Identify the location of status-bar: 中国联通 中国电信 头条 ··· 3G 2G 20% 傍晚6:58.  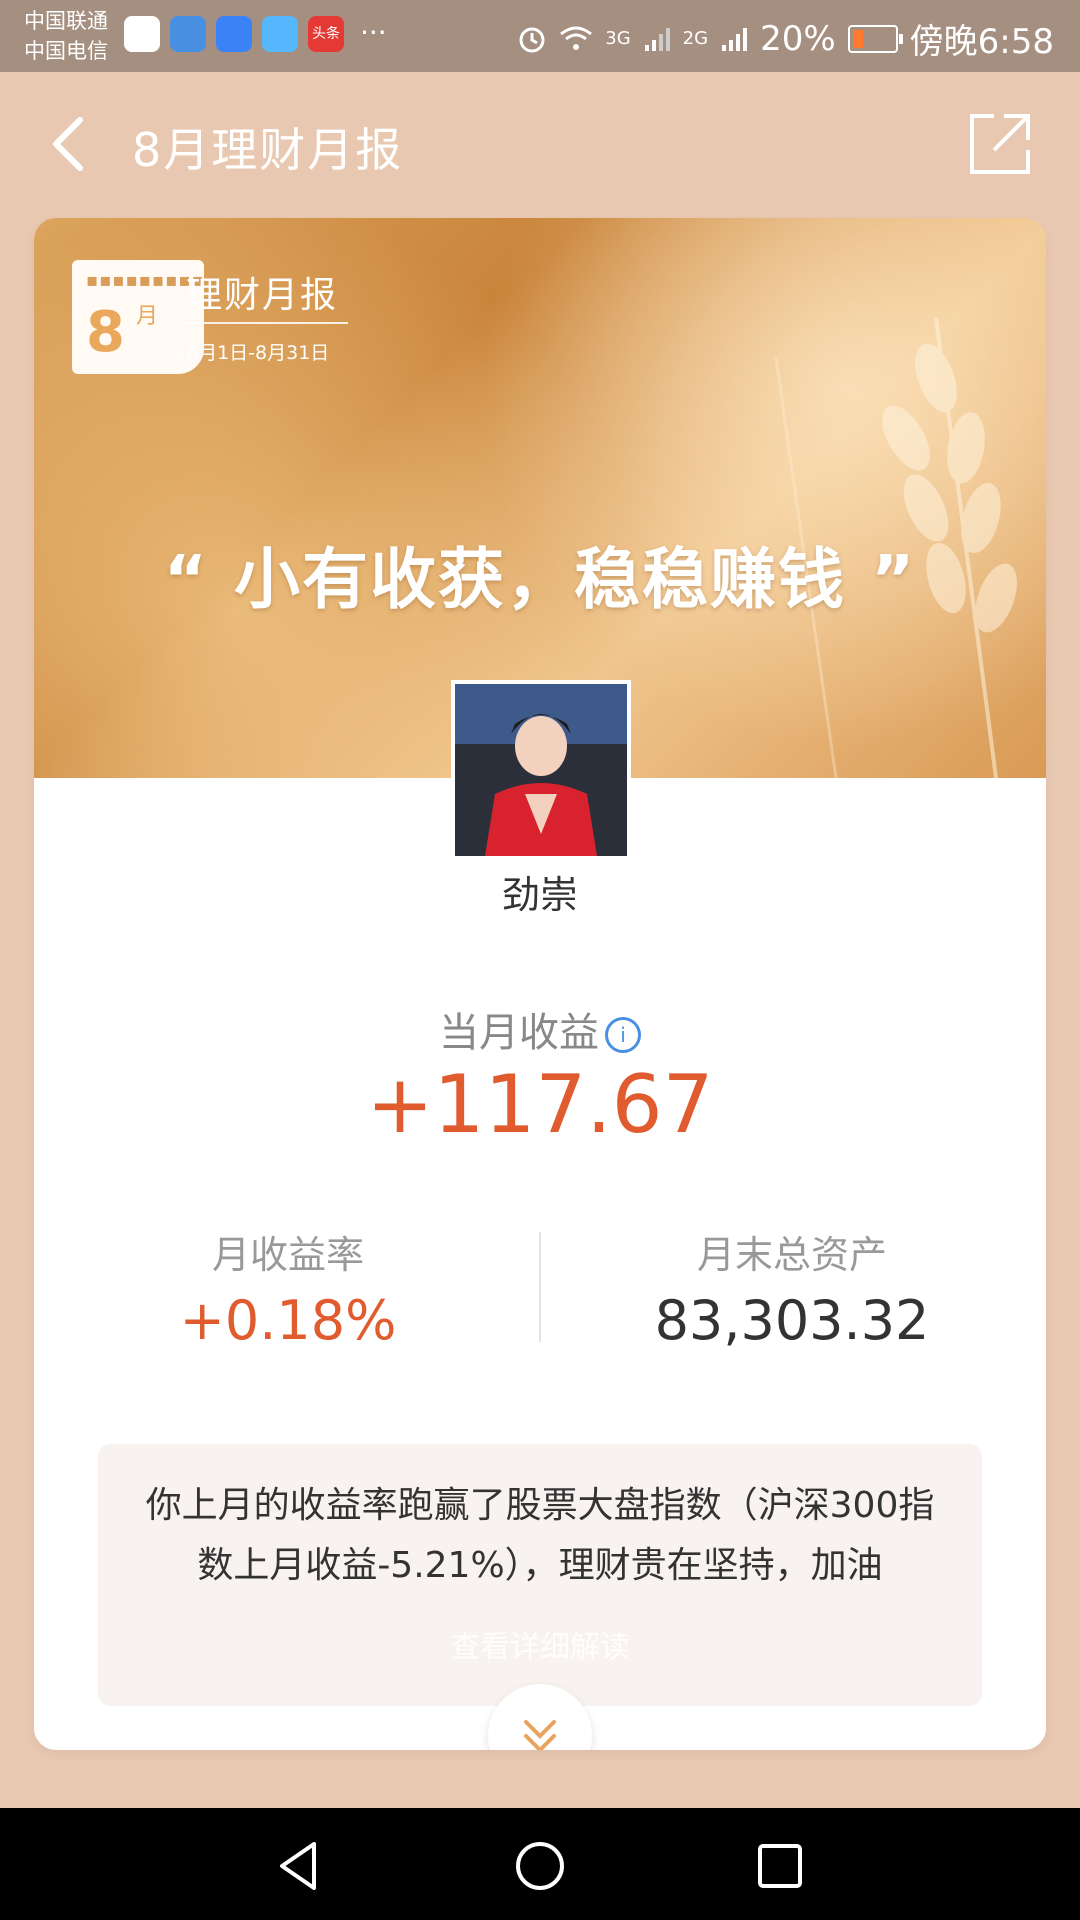
(540, 36).